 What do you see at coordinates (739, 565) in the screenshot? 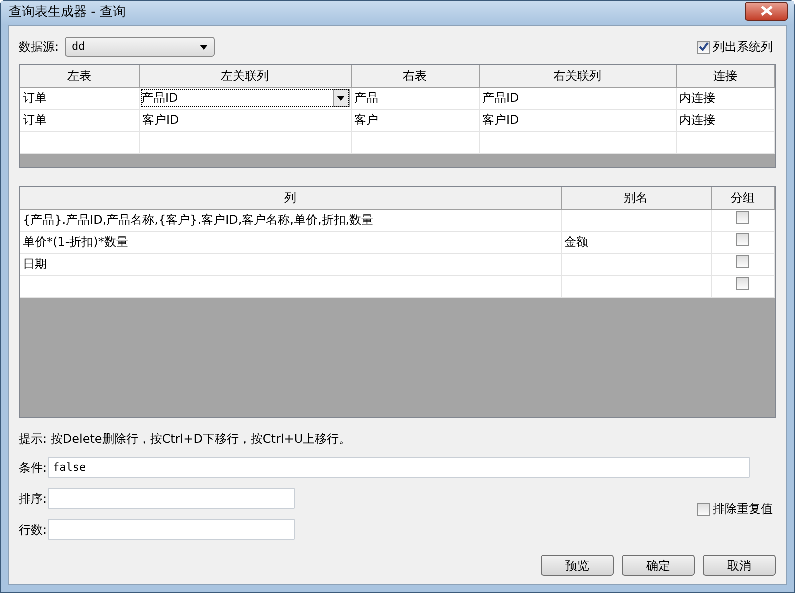
I see `dialog-button: 取消` at bounding box center [739, 565].